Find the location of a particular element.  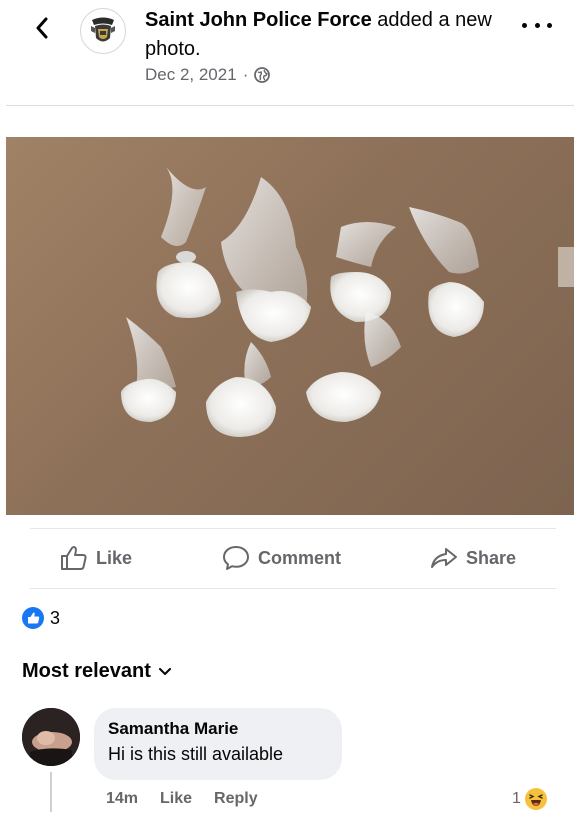

profile-photo-icon is located at coordinates (51, 737).